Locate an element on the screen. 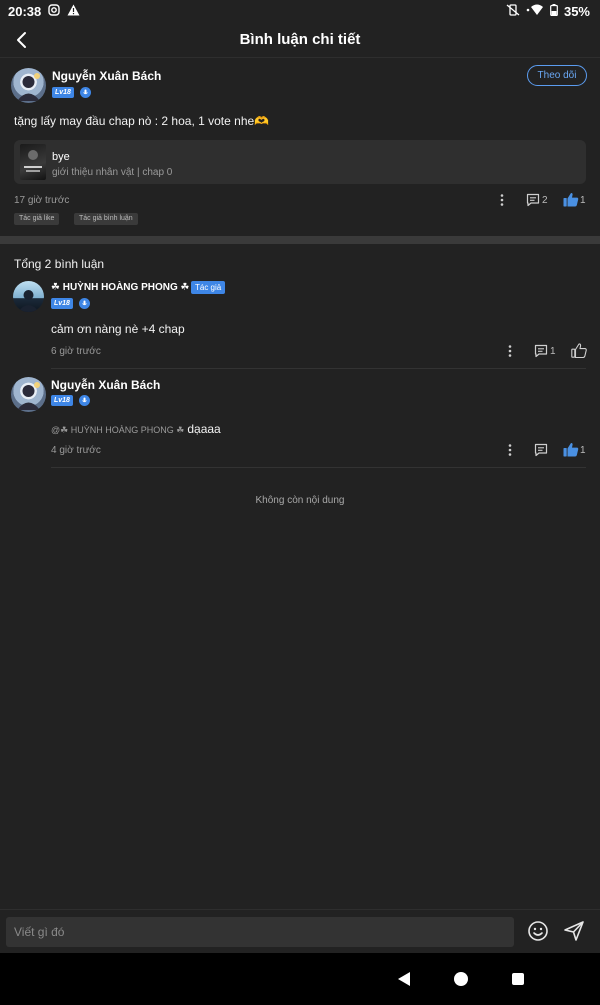 Image resolution: width=600 pixels, height=1005 pixels. status-time: 20:38 is located at coordinates (25, 11).